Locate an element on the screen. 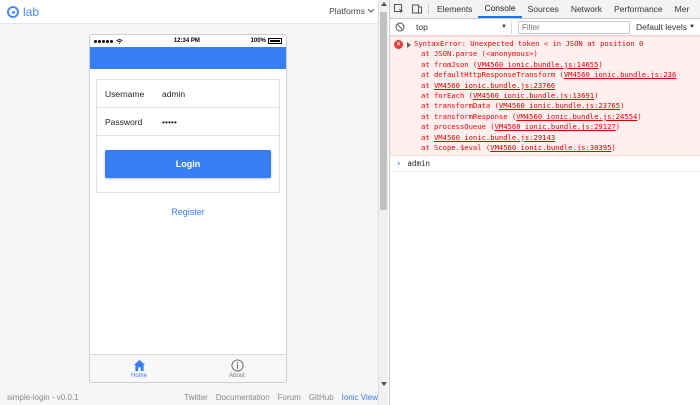 The width and height of the screenshot is (700, 405). app-version: simple-login - v0.0.1 is located at coordinates (43, 397).